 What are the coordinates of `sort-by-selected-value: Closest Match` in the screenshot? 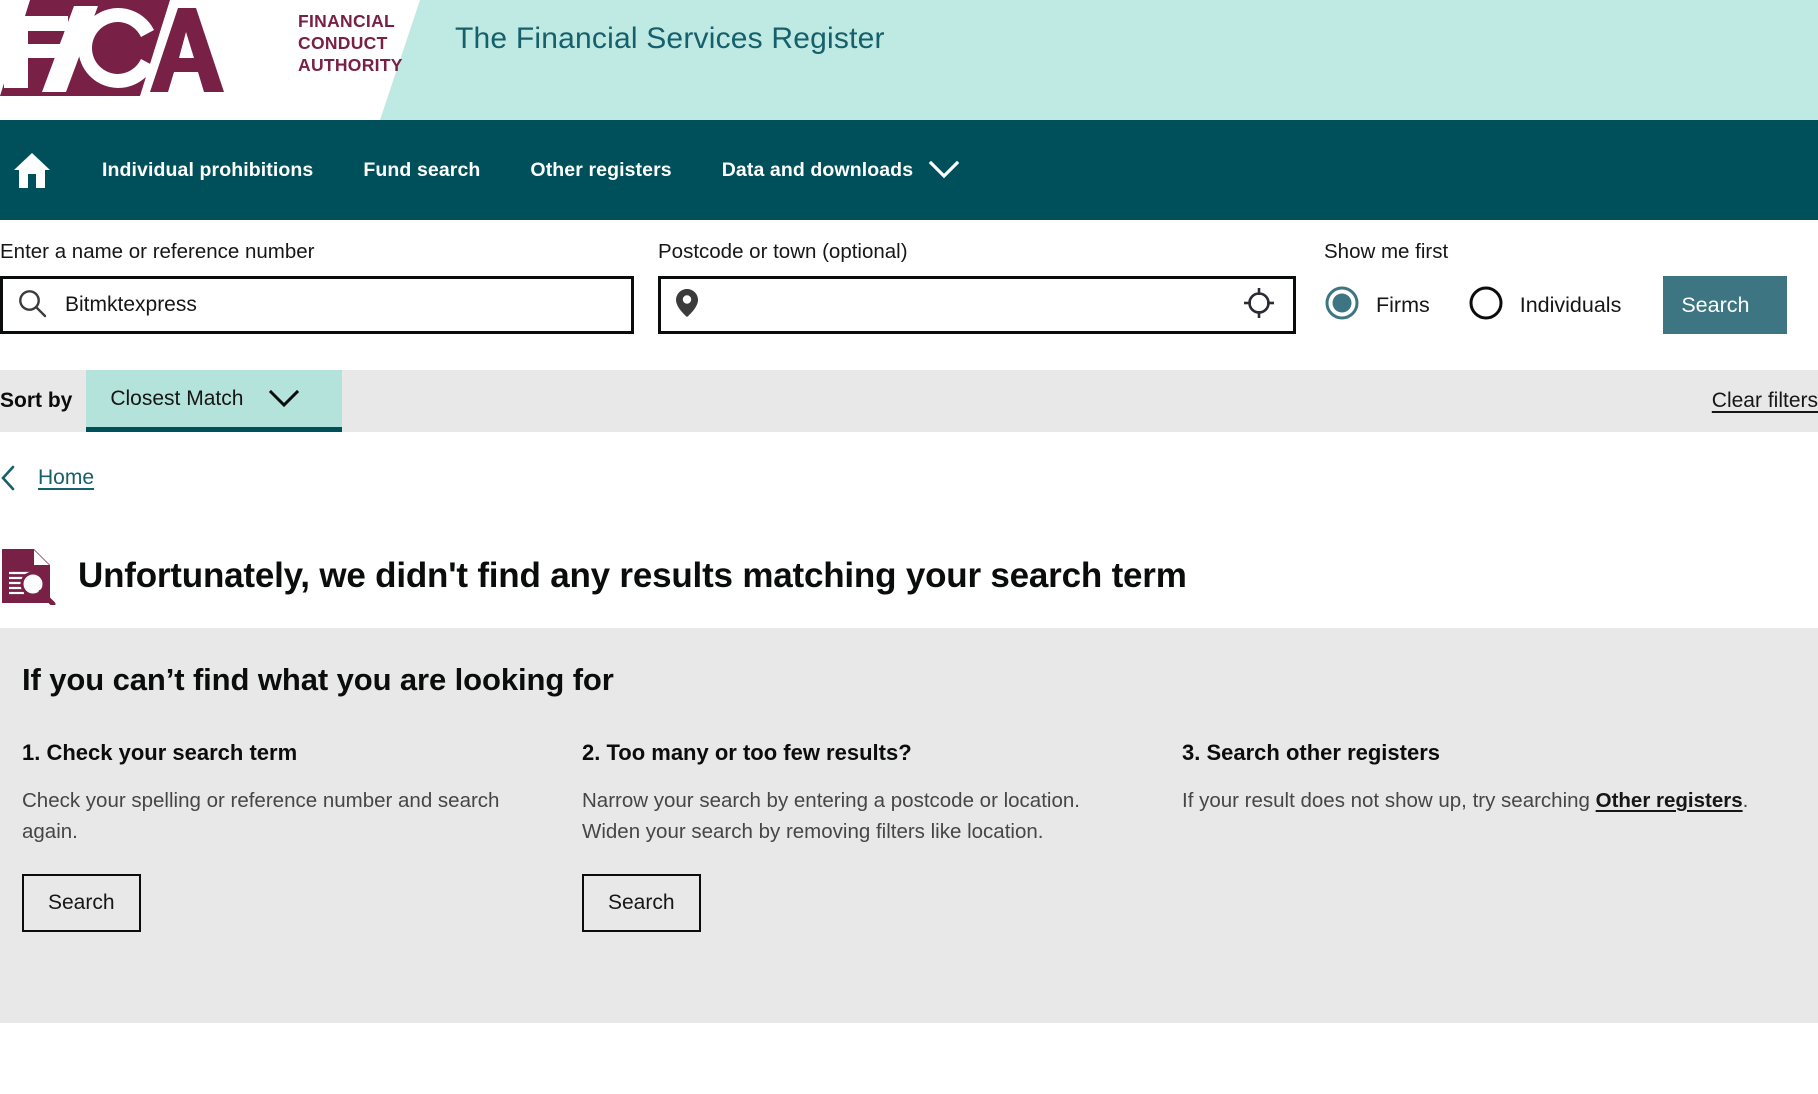 It's located at (177, 398).